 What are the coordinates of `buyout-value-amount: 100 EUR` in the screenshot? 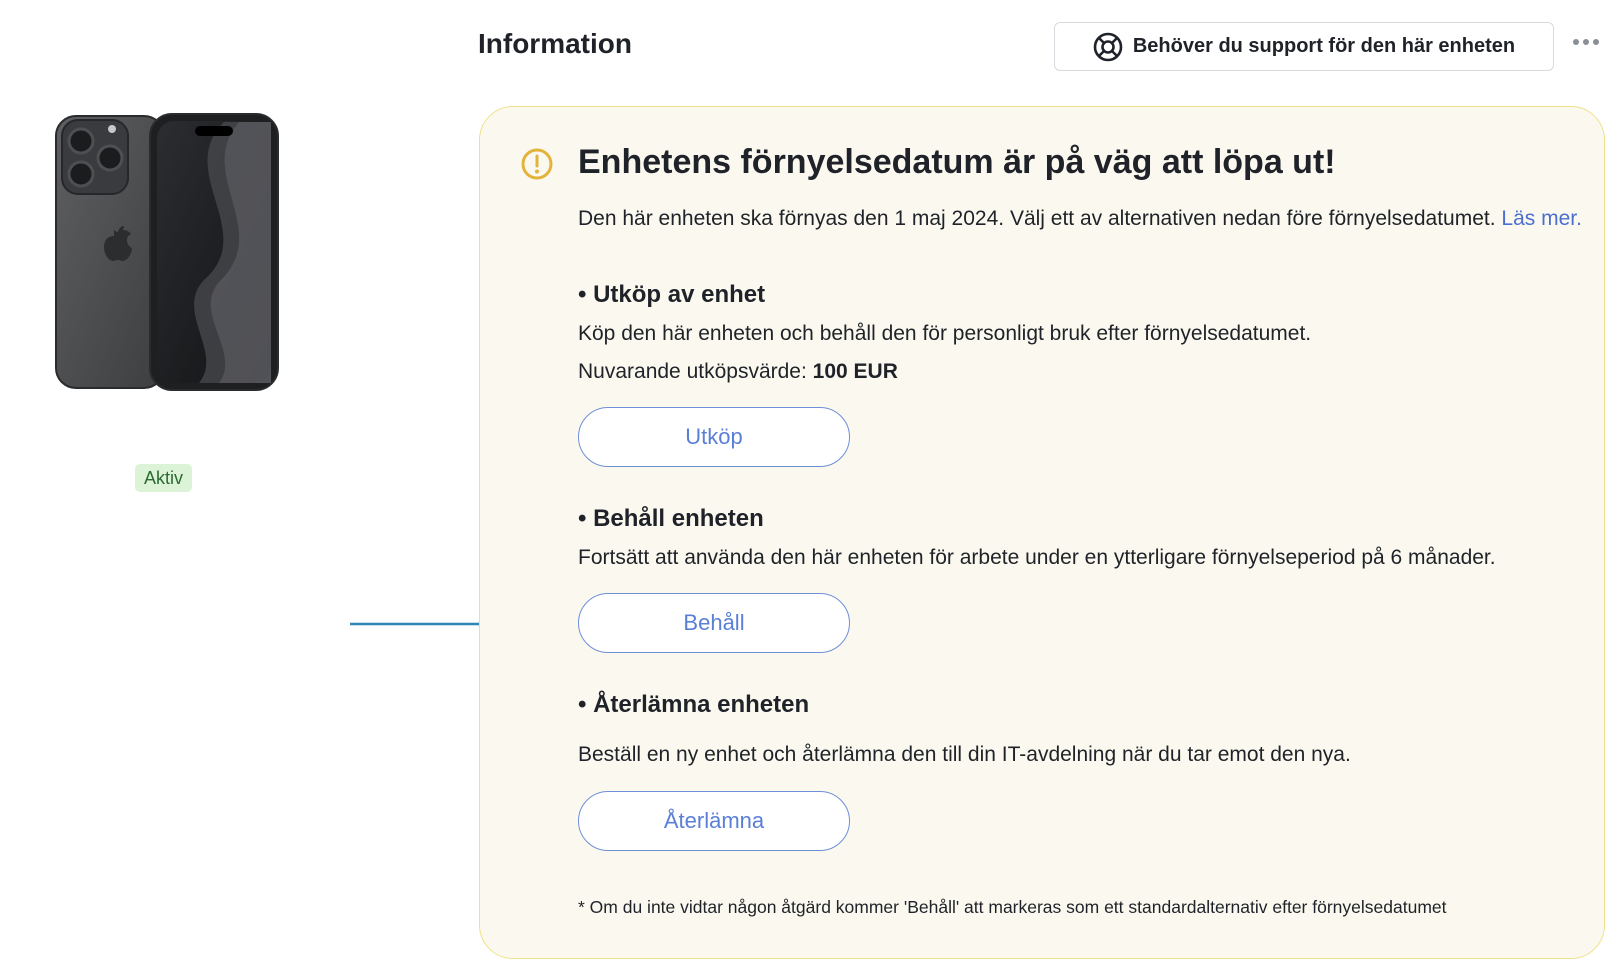 It's located at (855, 371).